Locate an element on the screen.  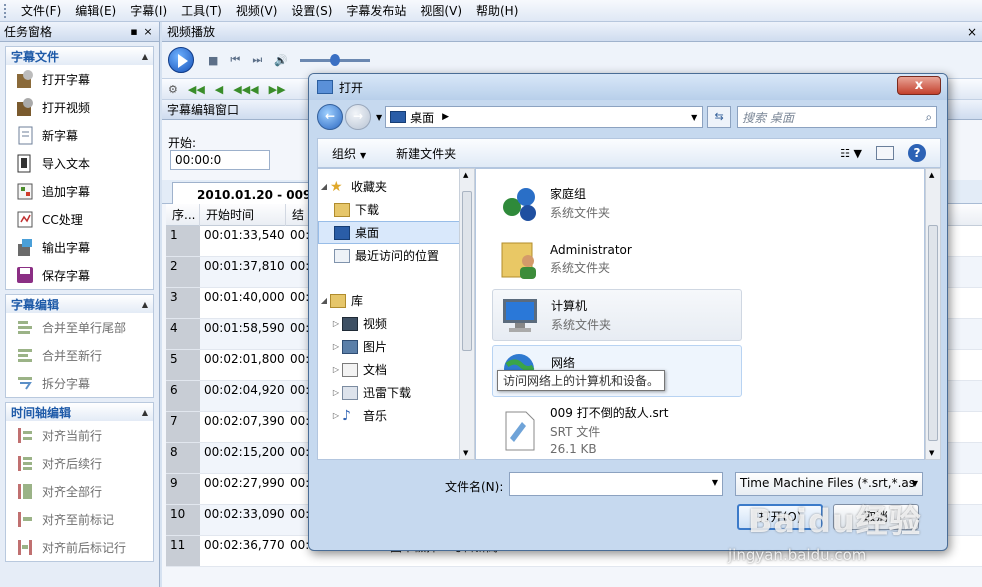
import-text-icon is located at coordinates (25, 163).